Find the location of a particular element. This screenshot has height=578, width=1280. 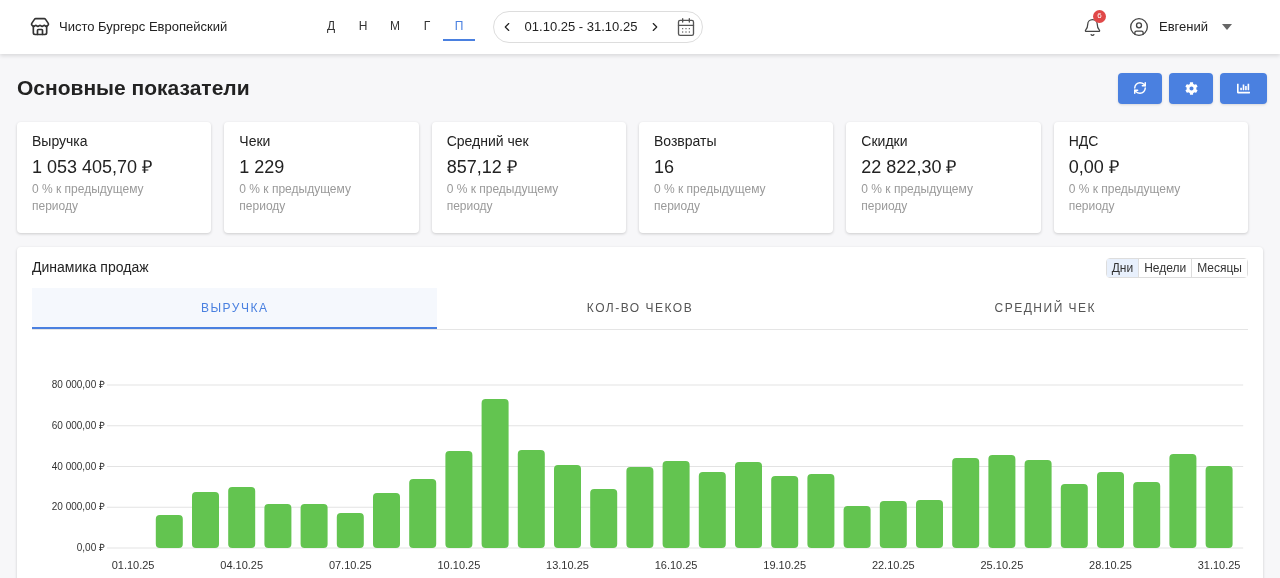

x-axis-label: 16.10.25 is located at coordinates (676, 565).